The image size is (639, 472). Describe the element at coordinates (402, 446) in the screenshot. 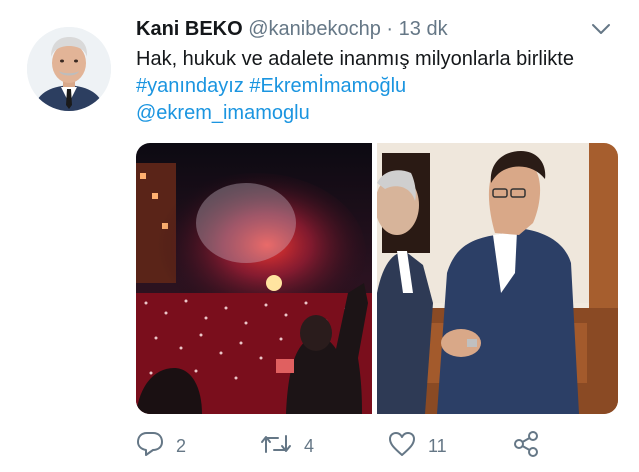

I see `heart-icon` at that location.